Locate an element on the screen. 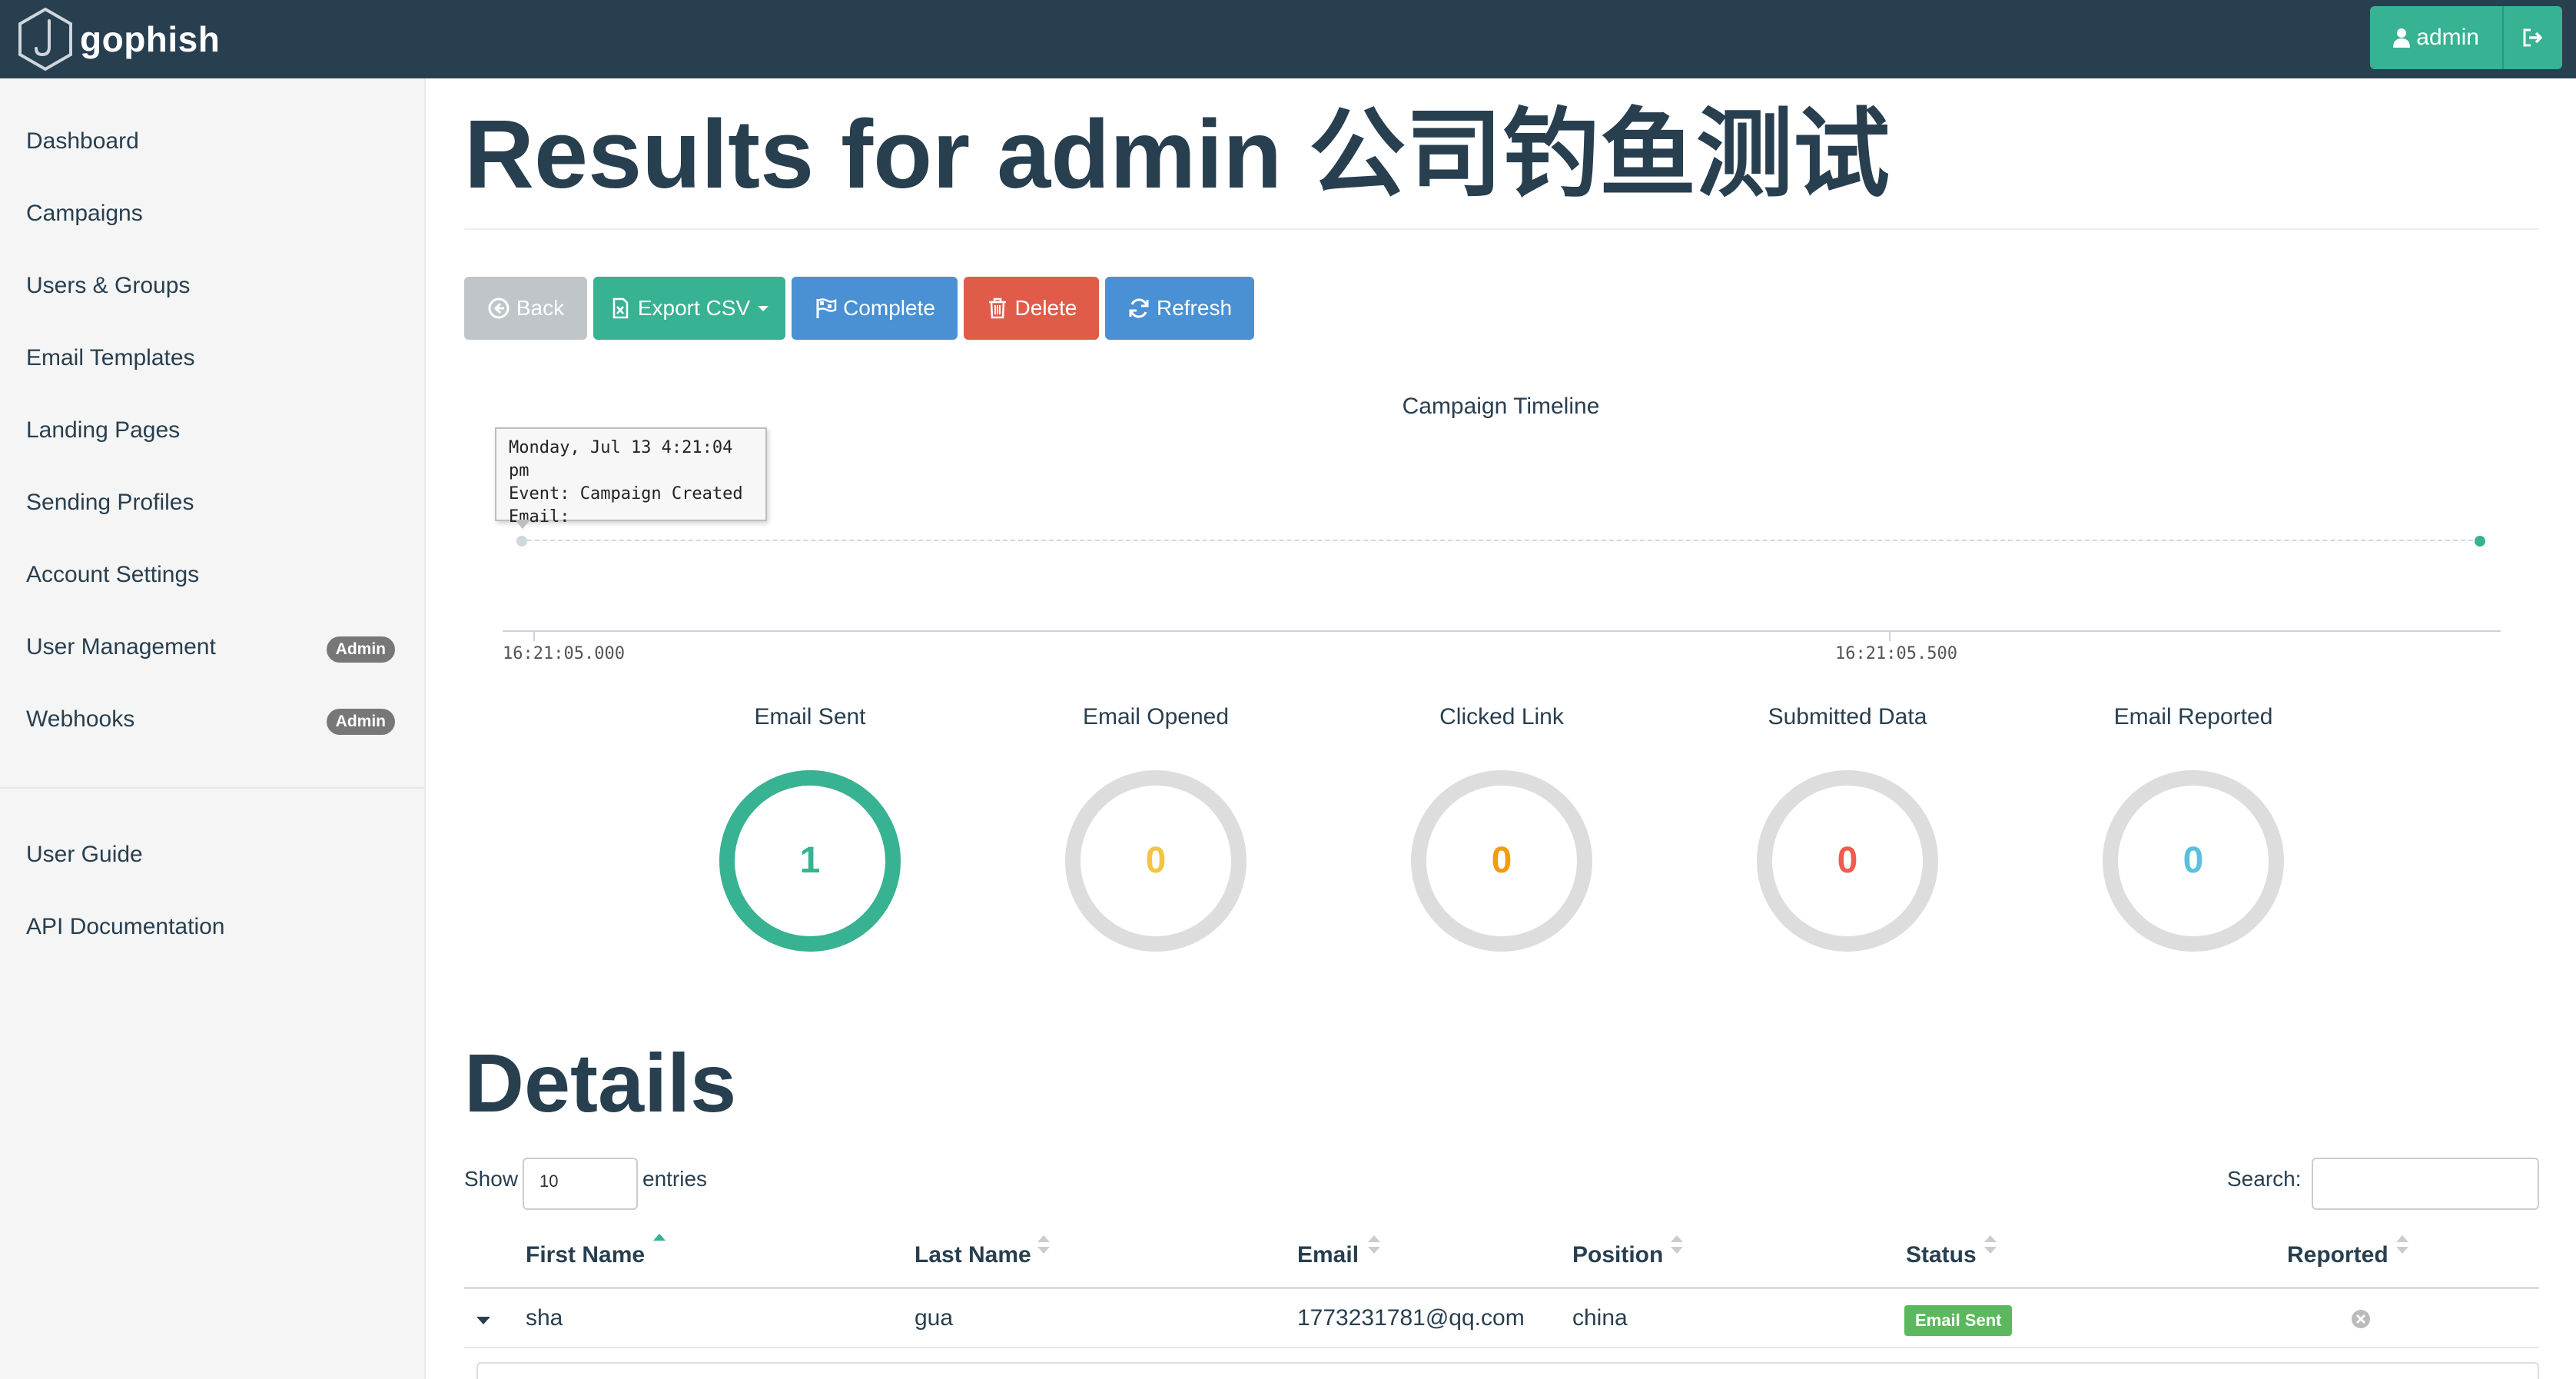 The image size is (2576, 1379). sidebar-item-users-groups: Users & Groups is located at coordinates (210, 286).